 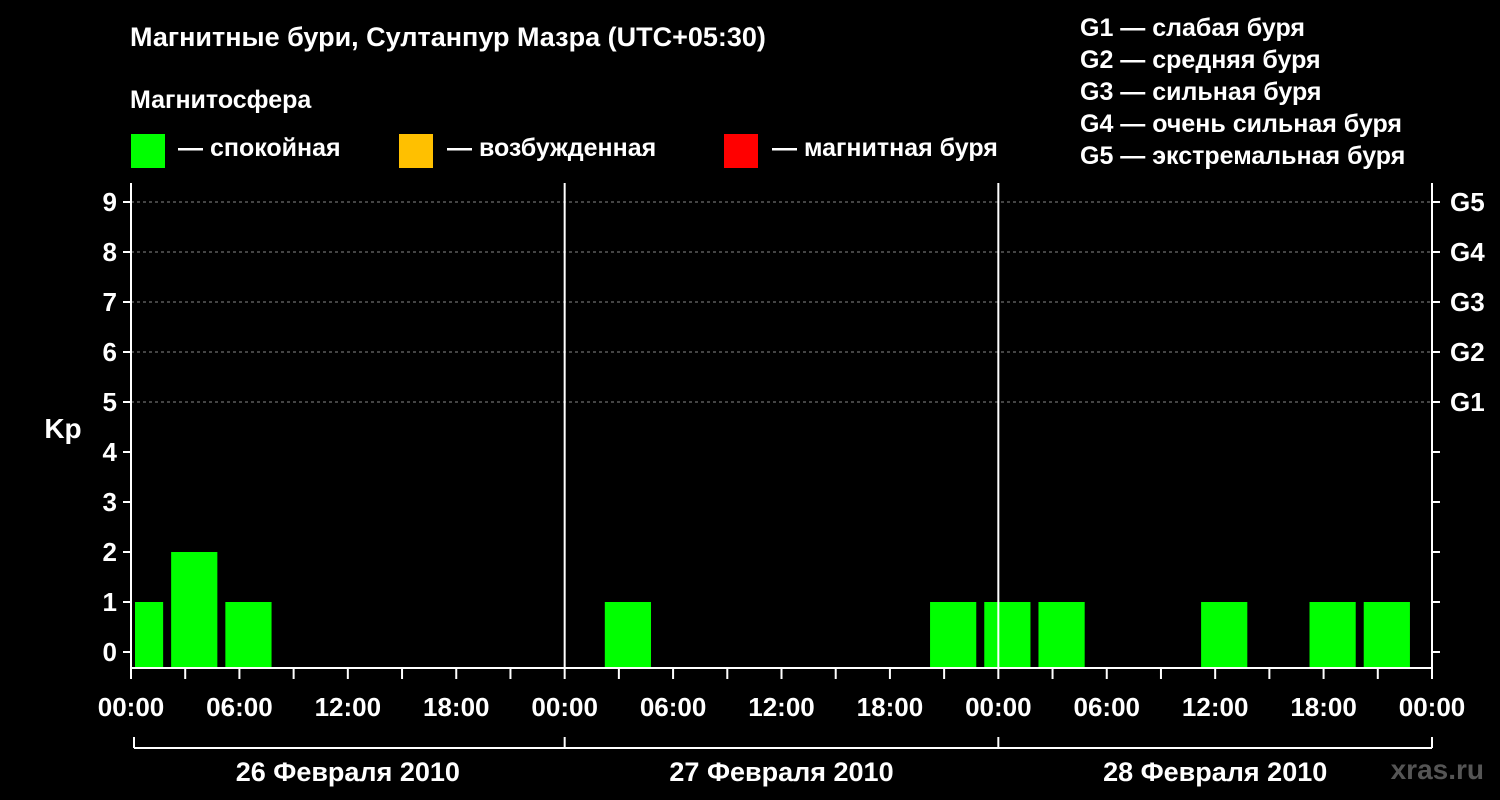 I want to click on y-axis-label: Kp, so click(x=62, y=428).